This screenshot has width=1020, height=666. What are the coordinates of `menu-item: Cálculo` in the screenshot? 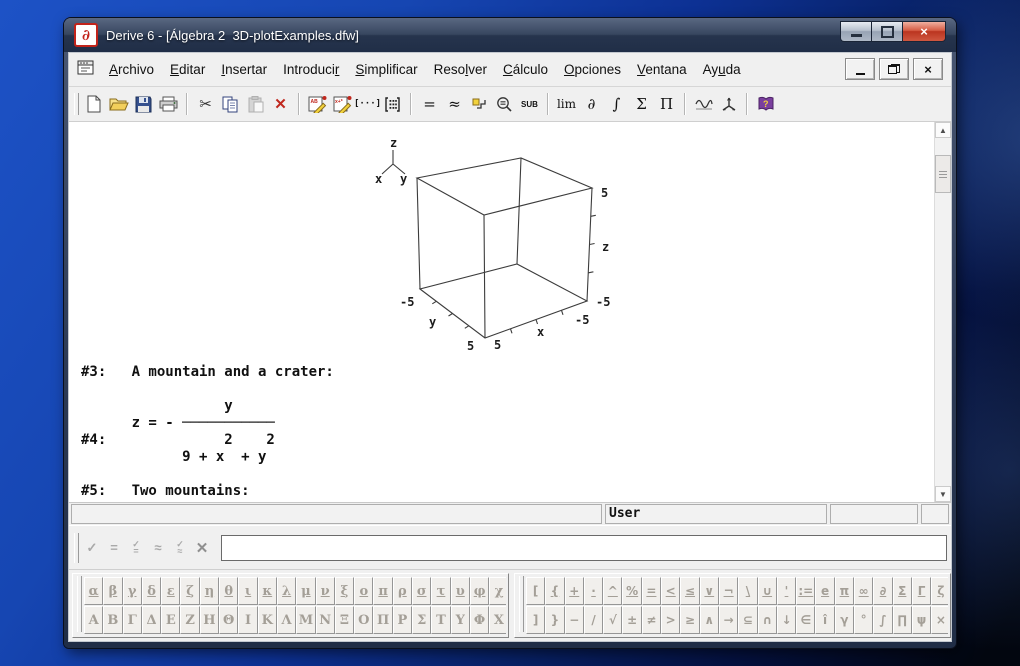 It's located at (525, 69).